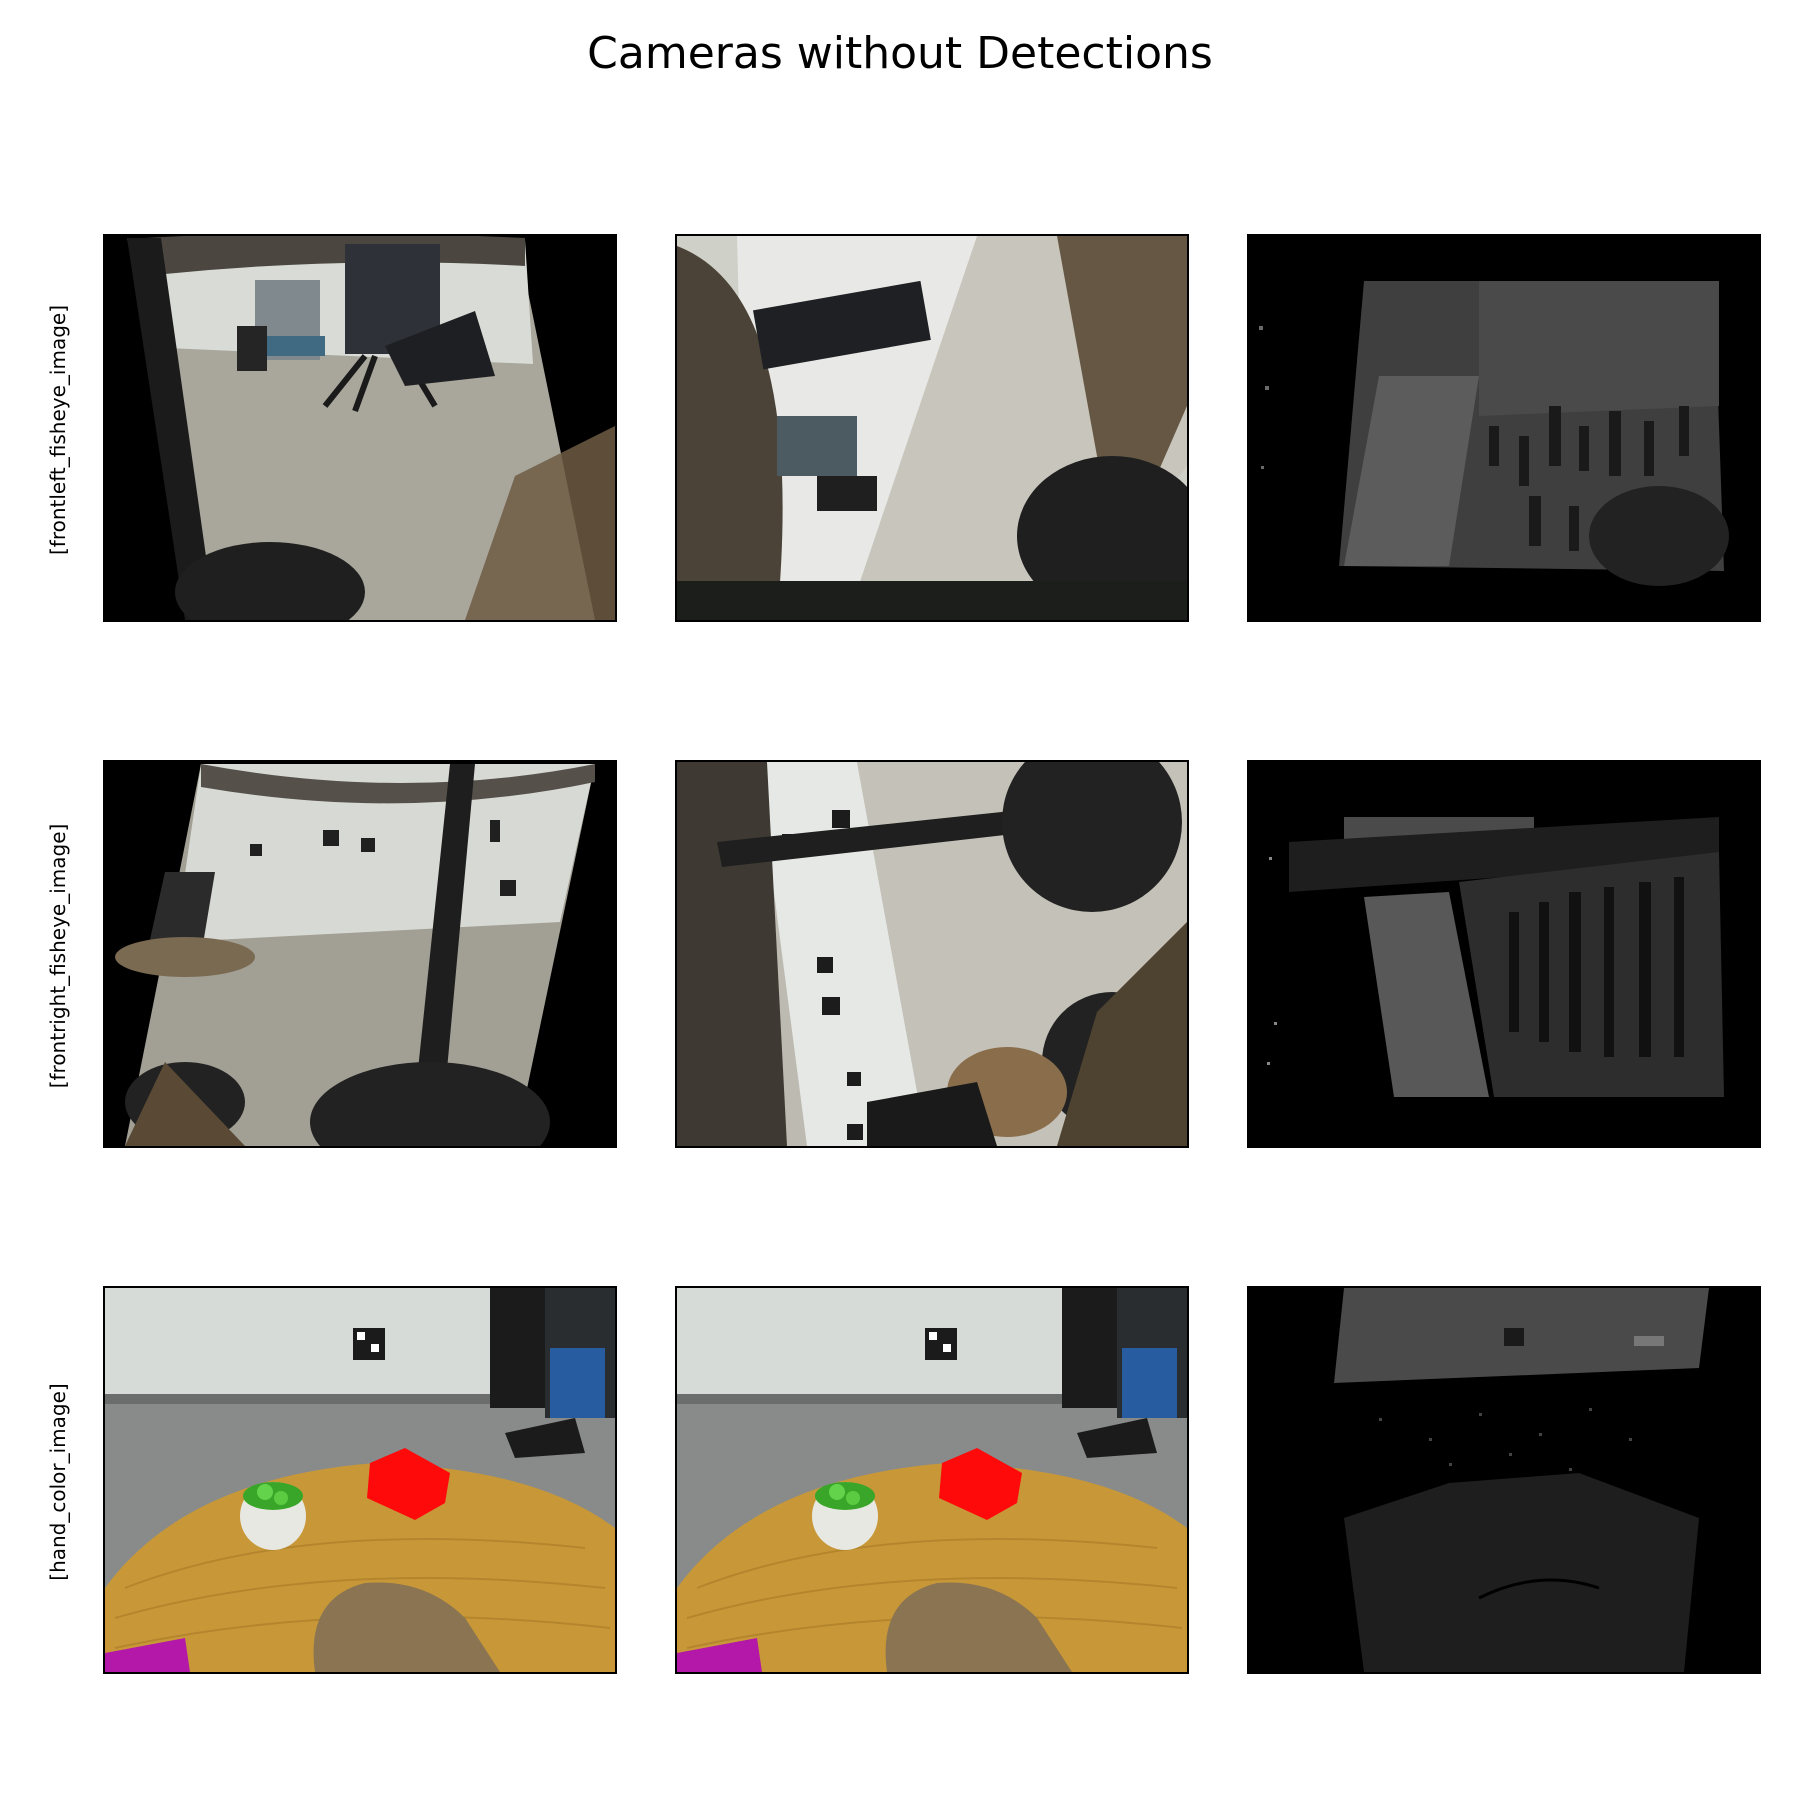  I want to click on frontright-rotated-panel, so click(932, 954).